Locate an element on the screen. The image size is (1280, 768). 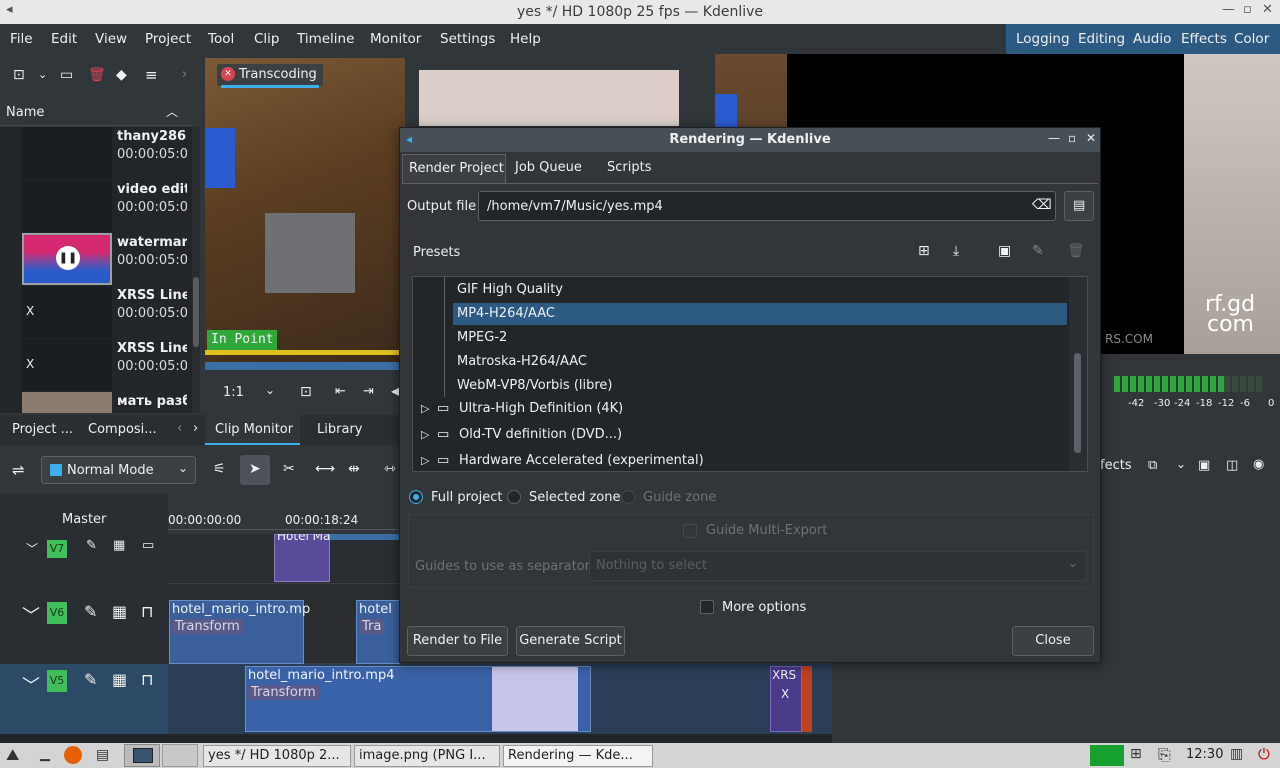
render-to-file-button: Render to File is located at coordinates (457, 641).